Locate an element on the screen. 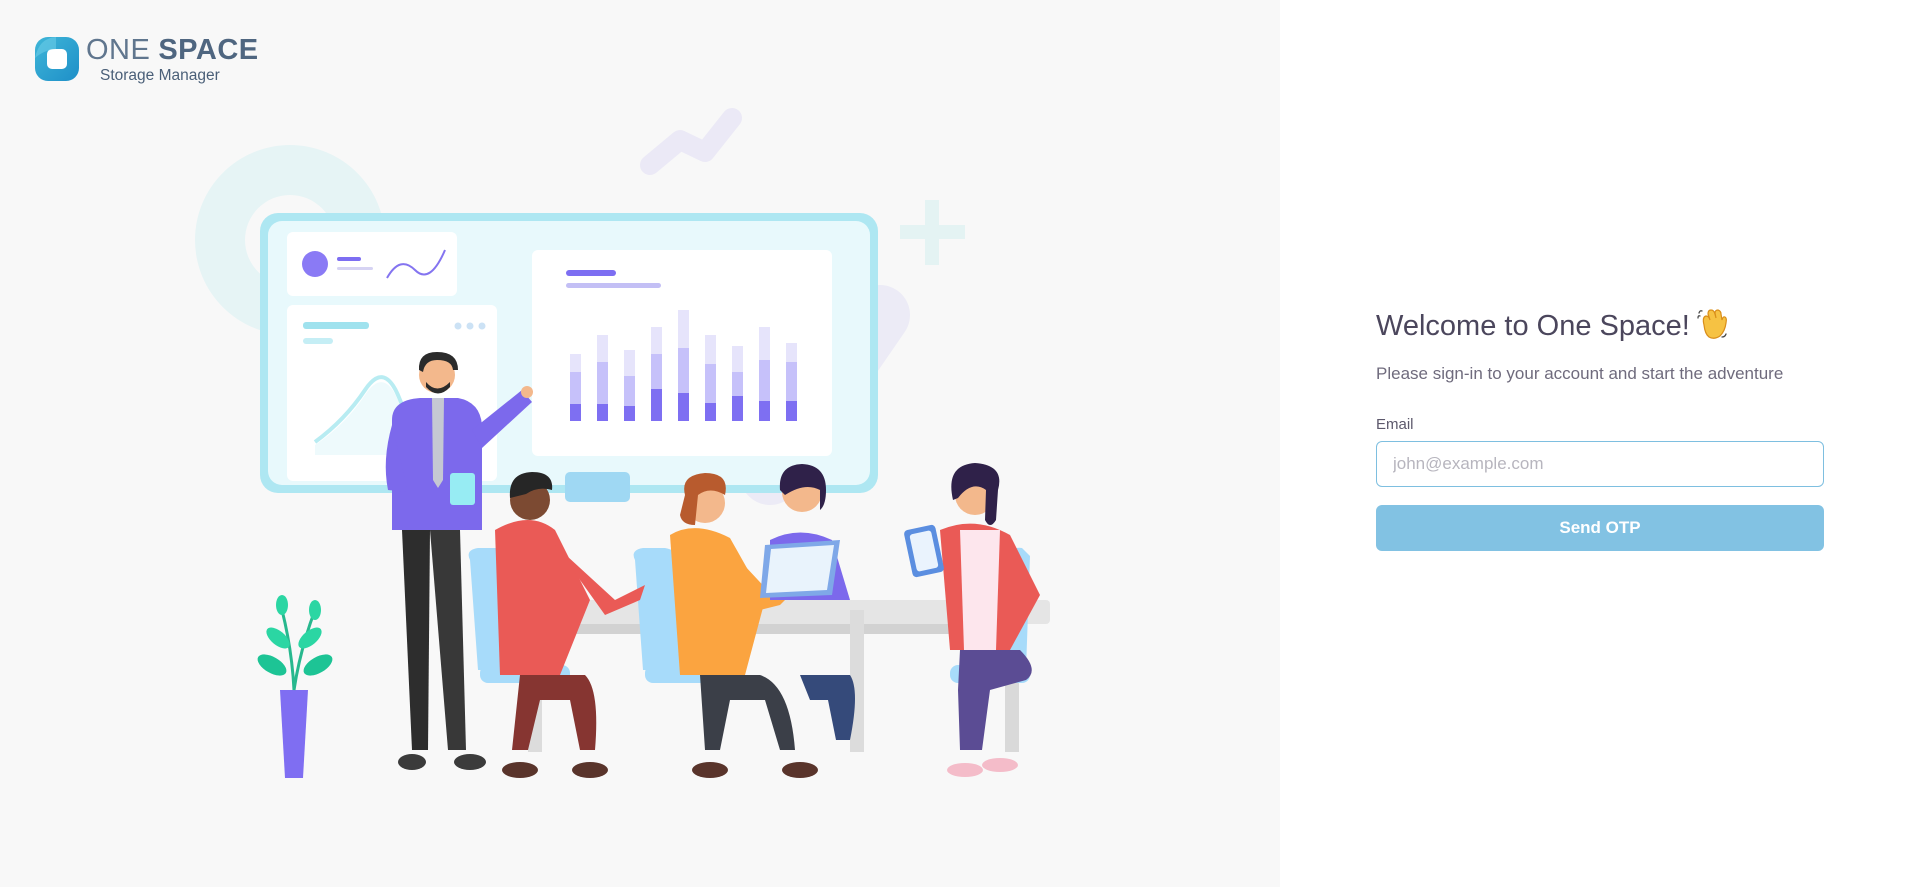  email-label: Email is located at coordinates (1395, 424).